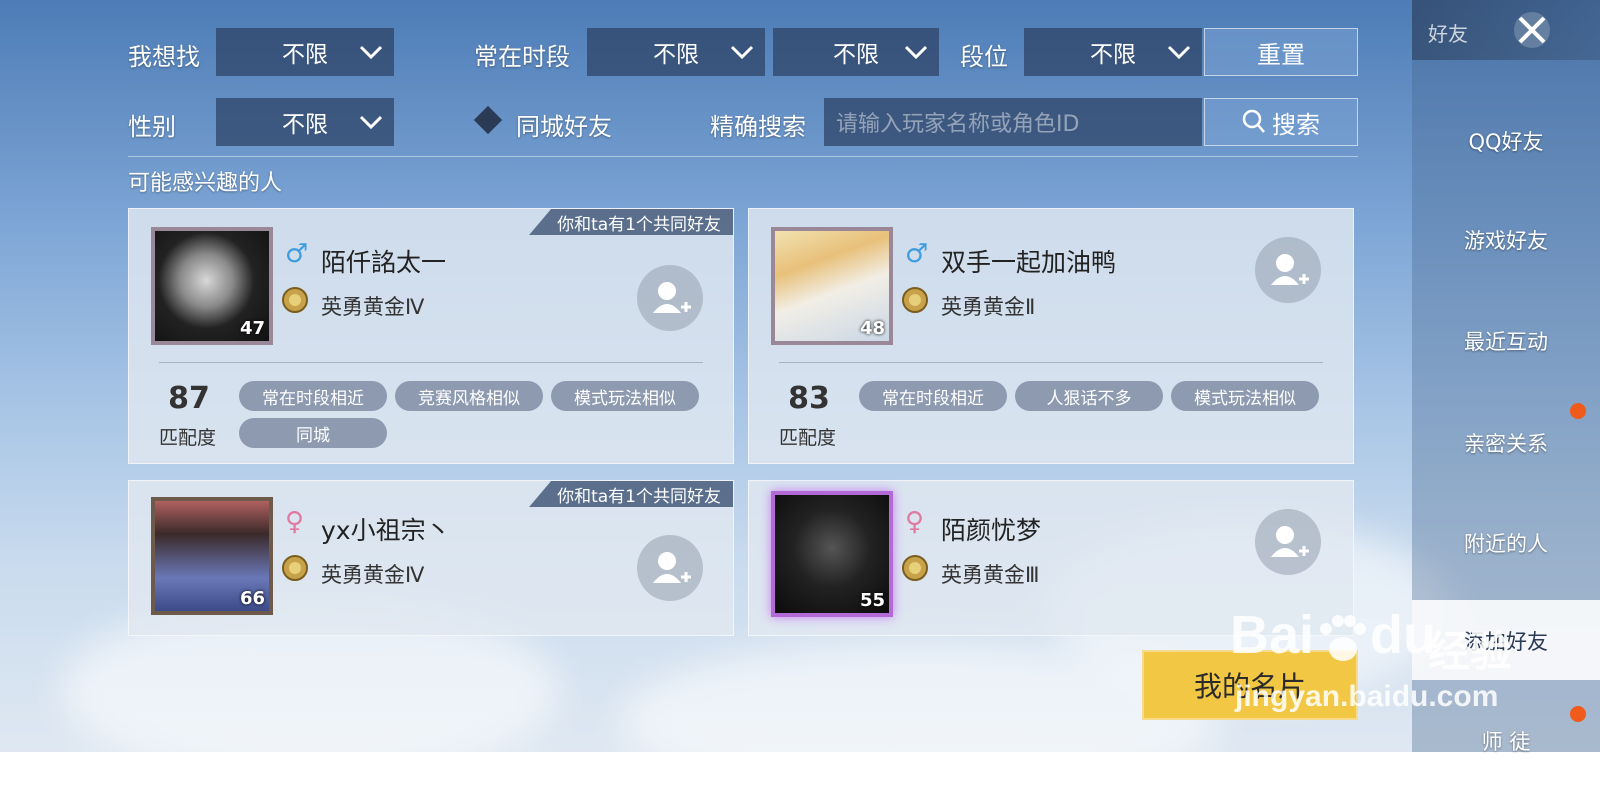  What do you see at coordinates (1506, 543) in the screenshot?
I see `sidebar-item-nearby: 附近的人` at bounding box center [1506, 543].